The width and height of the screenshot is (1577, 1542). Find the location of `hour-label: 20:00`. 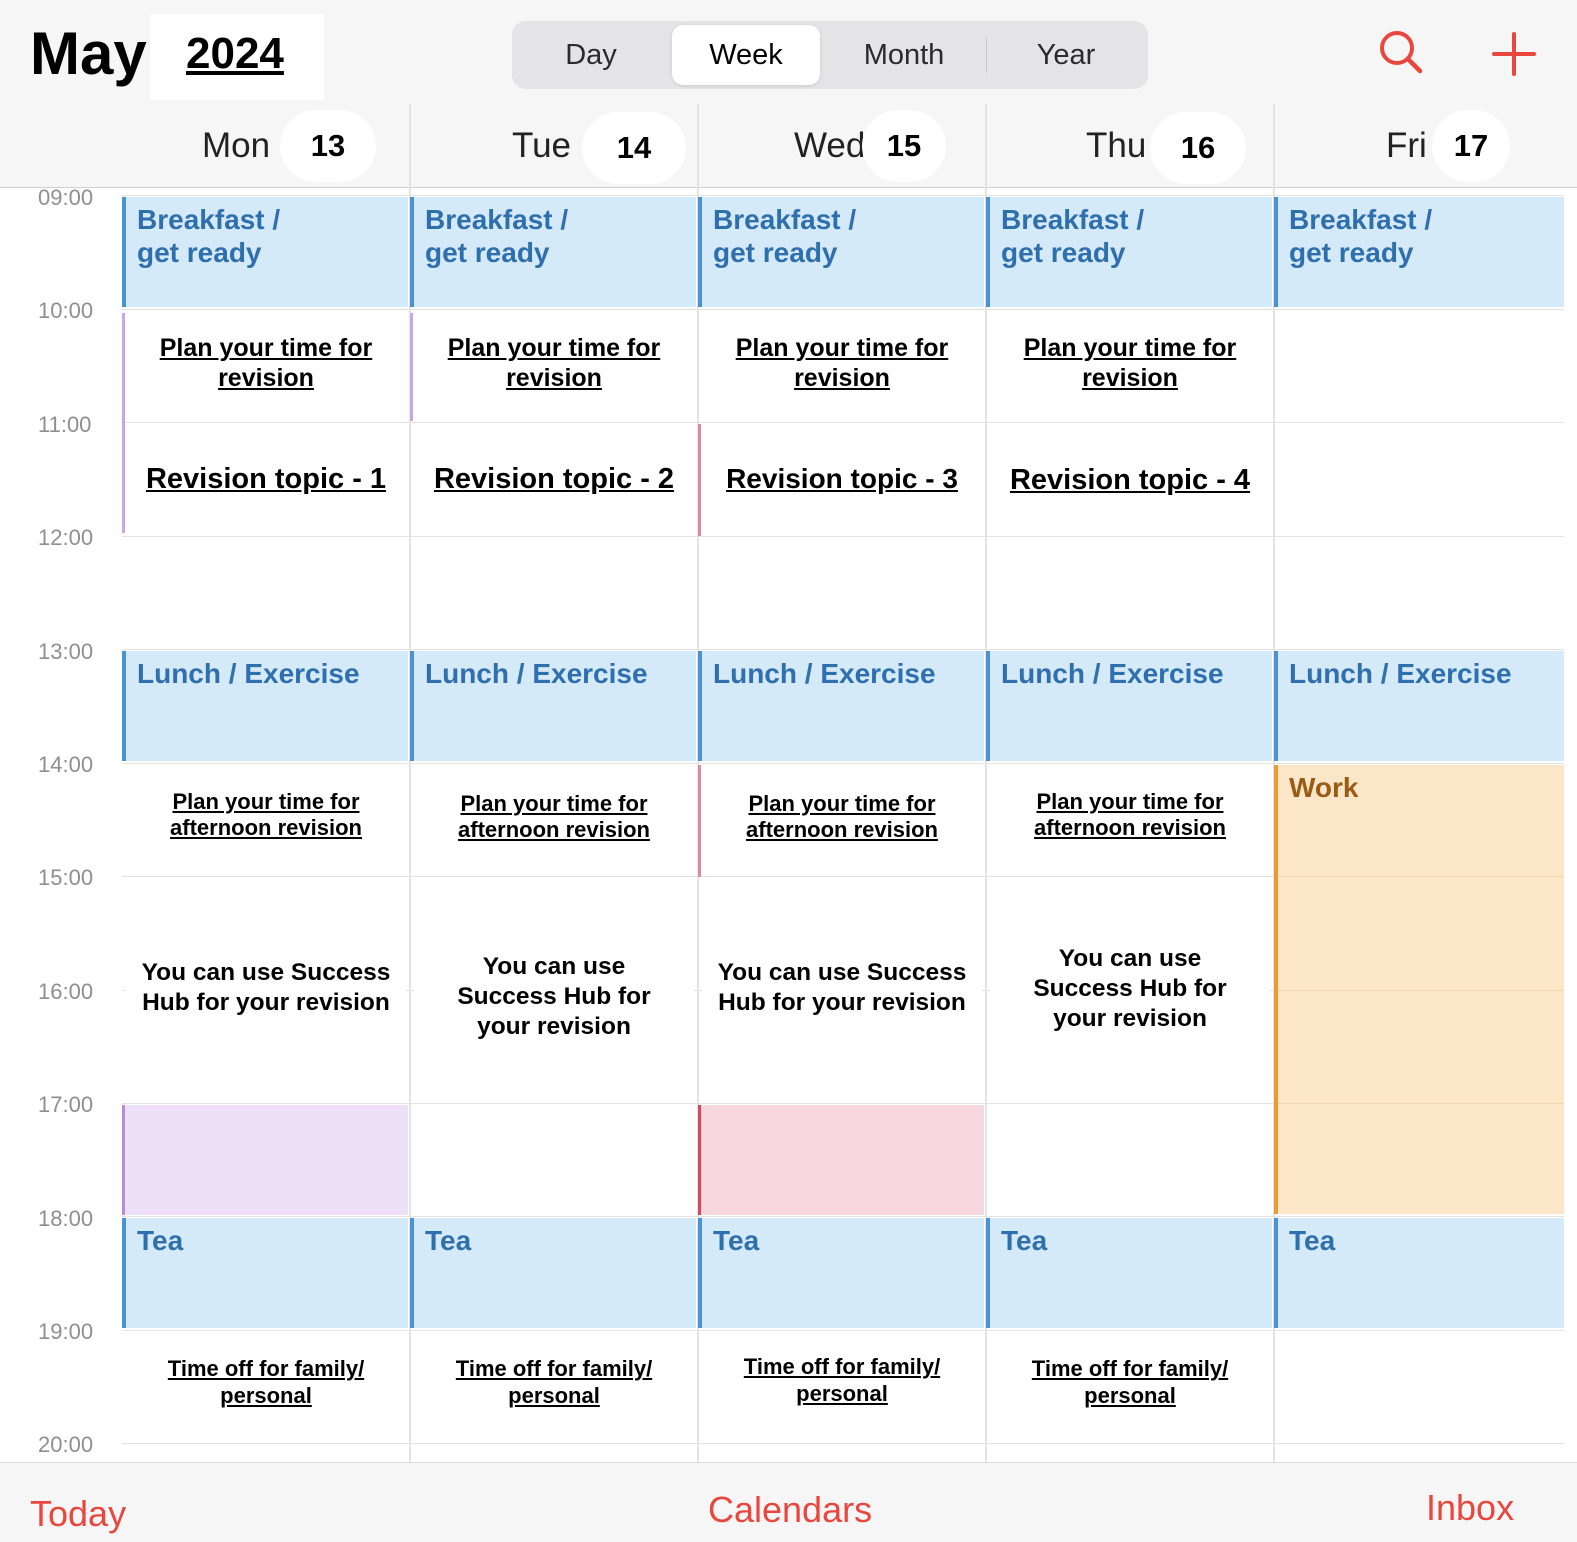

hour-label: 20:00 is located at coordinates (66, 1444).